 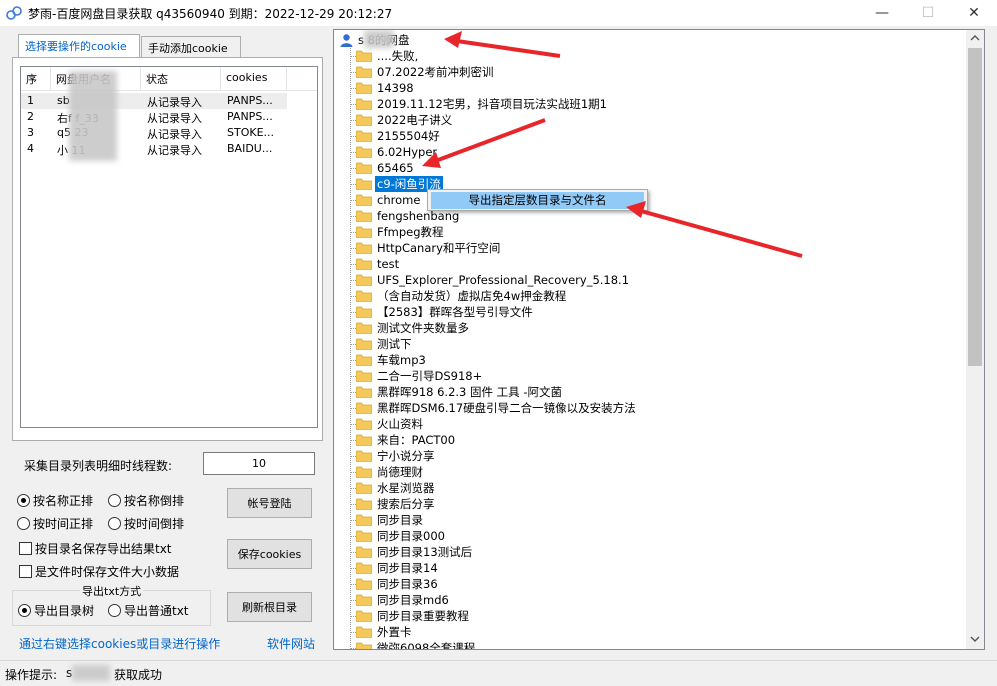 I want to click on login-button: 帐号登陆, so click(x=269, y=503).